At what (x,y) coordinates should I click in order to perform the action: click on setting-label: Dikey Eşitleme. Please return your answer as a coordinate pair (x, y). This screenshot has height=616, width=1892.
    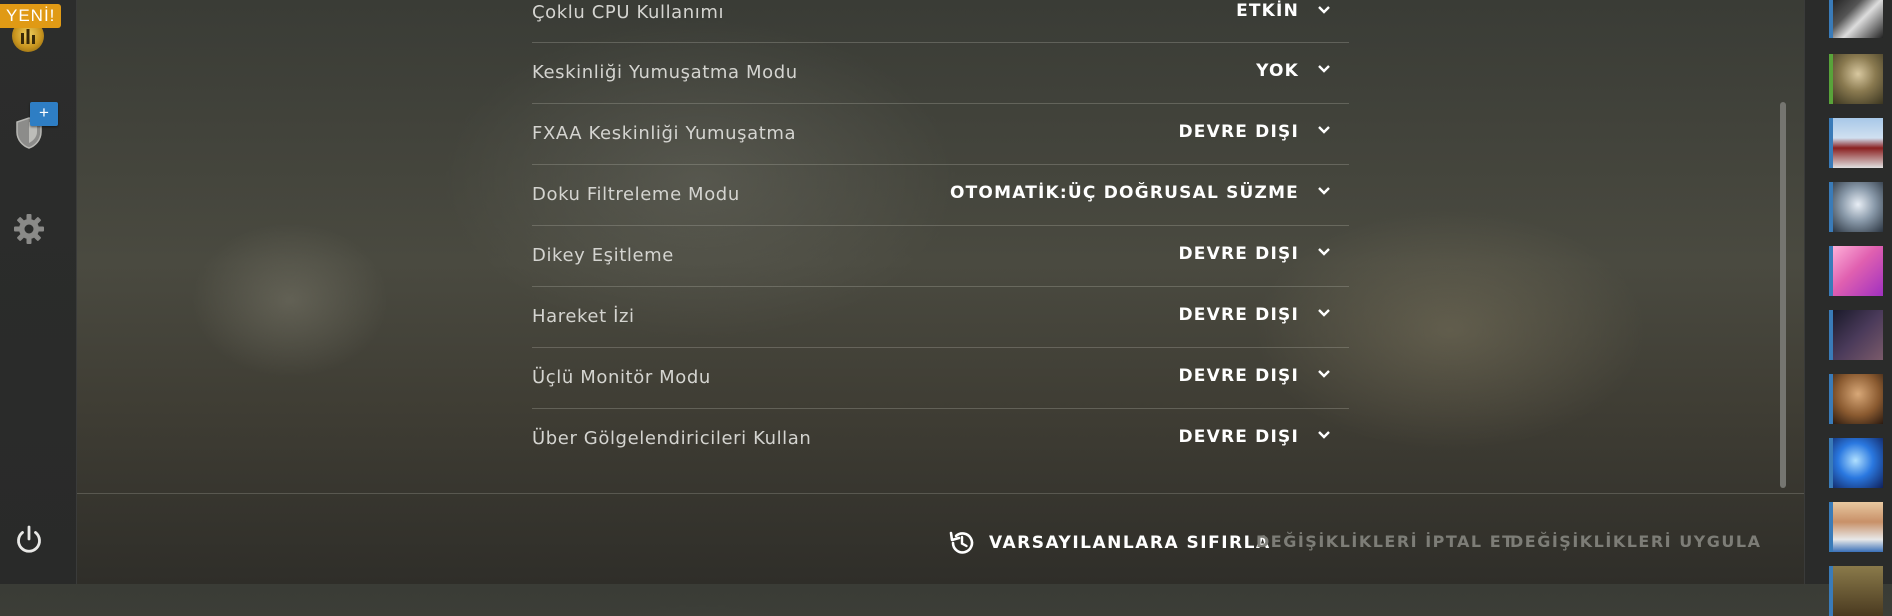
    Looking at the image, I should click on (603, 255).